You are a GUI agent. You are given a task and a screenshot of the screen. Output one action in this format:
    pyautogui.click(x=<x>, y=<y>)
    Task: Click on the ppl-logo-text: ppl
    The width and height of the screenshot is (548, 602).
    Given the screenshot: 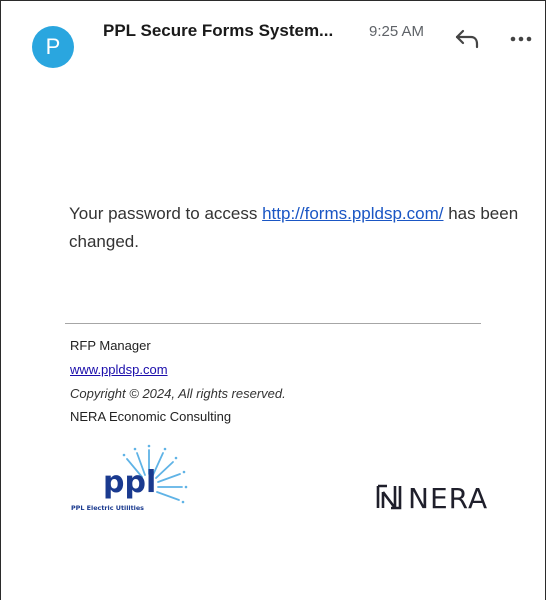 What is the action you would take?
    pyautogui.click(x=129, y=482)
    